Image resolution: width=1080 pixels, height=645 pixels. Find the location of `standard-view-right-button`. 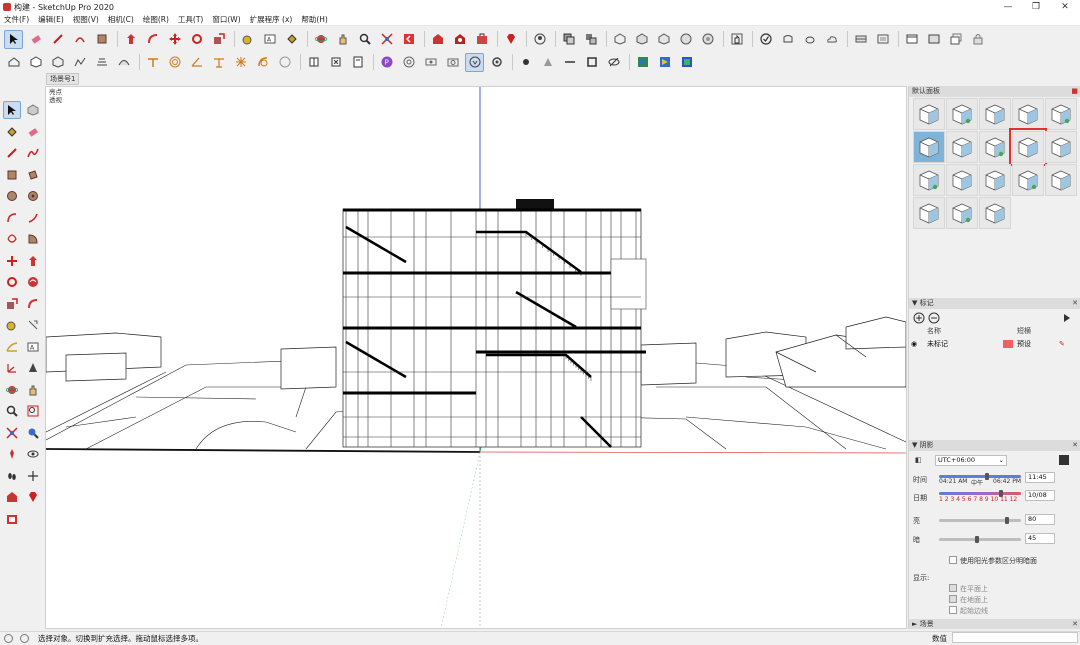

standard-view-right-button is located at coordinates (685, 39).